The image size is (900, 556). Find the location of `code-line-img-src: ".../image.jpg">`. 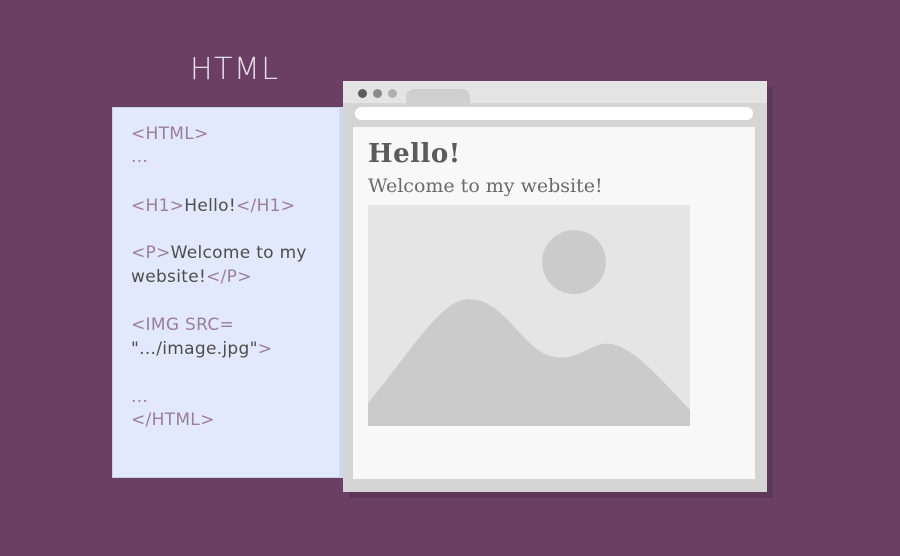

code-line-img-src: ".../image.jpg"> is located at coordinates (201, 349).